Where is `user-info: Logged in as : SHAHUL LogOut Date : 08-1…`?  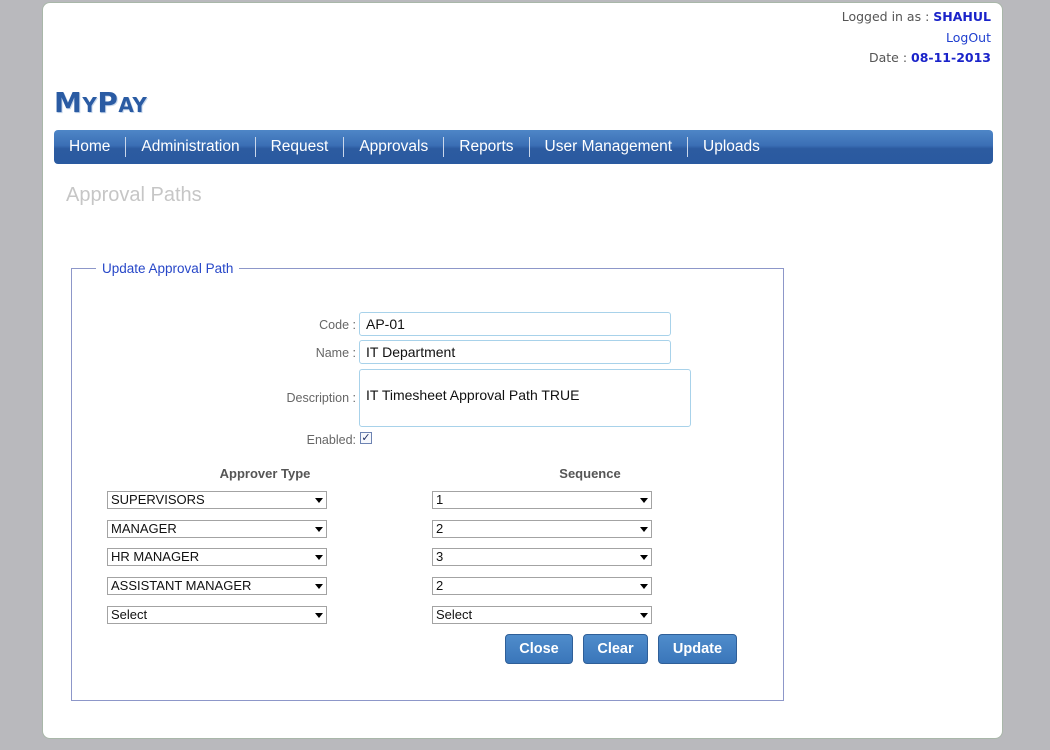
user-info: Logged in as : SHAHUL LogOut Date : 08-1… is located at coordinates (916, 38).